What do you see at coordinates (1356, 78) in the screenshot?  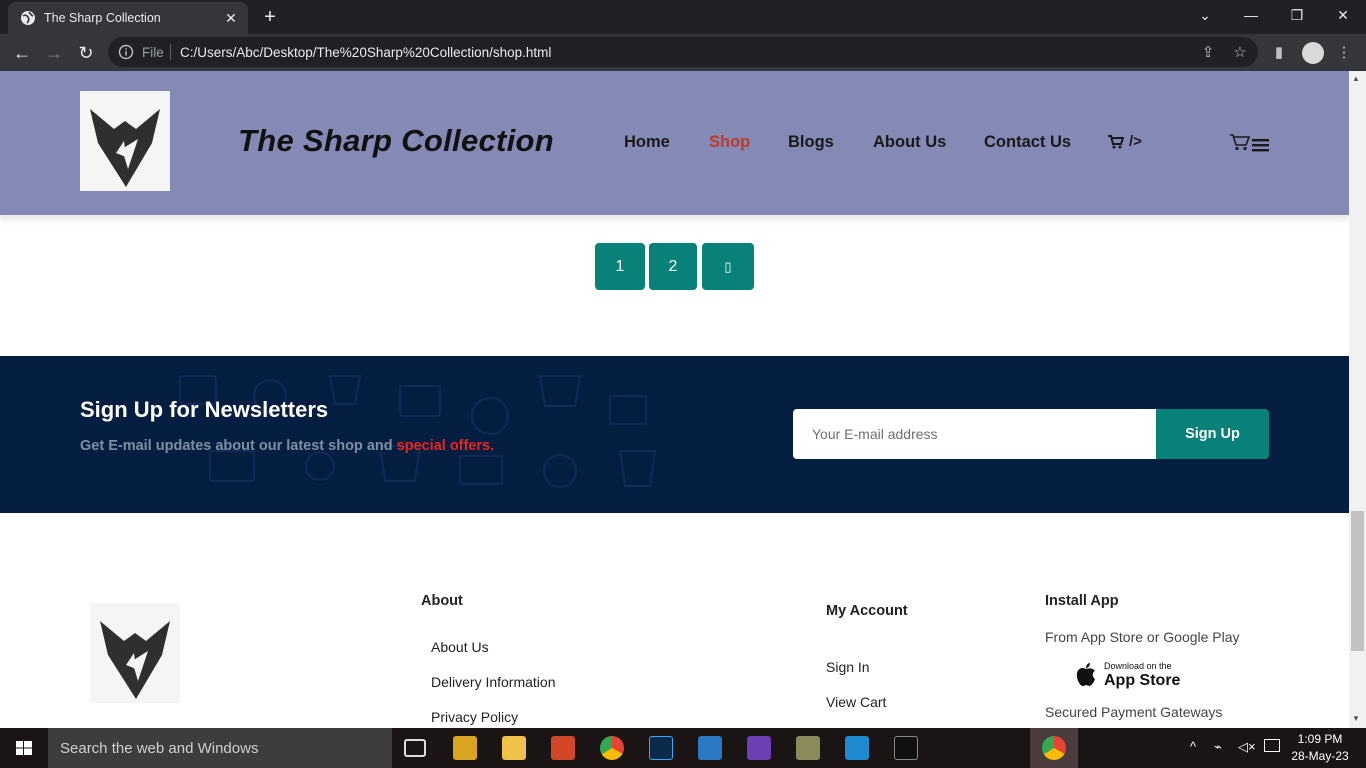 I see `scroll-up-icon: ▲` at bounding box center [1356, 78].